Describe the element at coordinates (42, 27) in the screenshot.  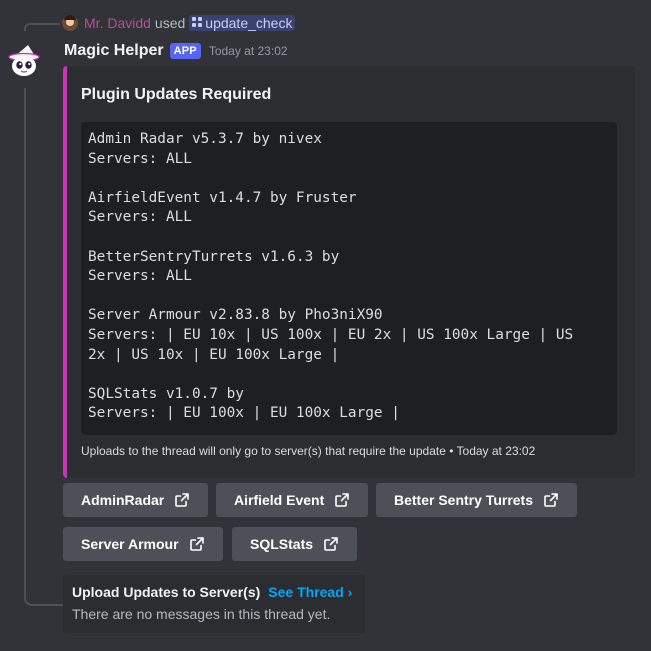
I see `reply-connector-line` at that location.